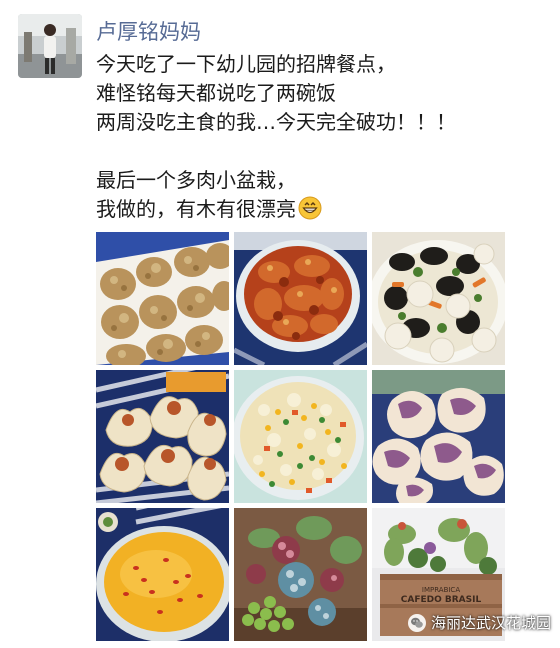  What do you see at coordinates (441, 600) in the screenshot?
I see `crate-label-brand: CAFEDO BRASIL` at bounding box center [441, 600].